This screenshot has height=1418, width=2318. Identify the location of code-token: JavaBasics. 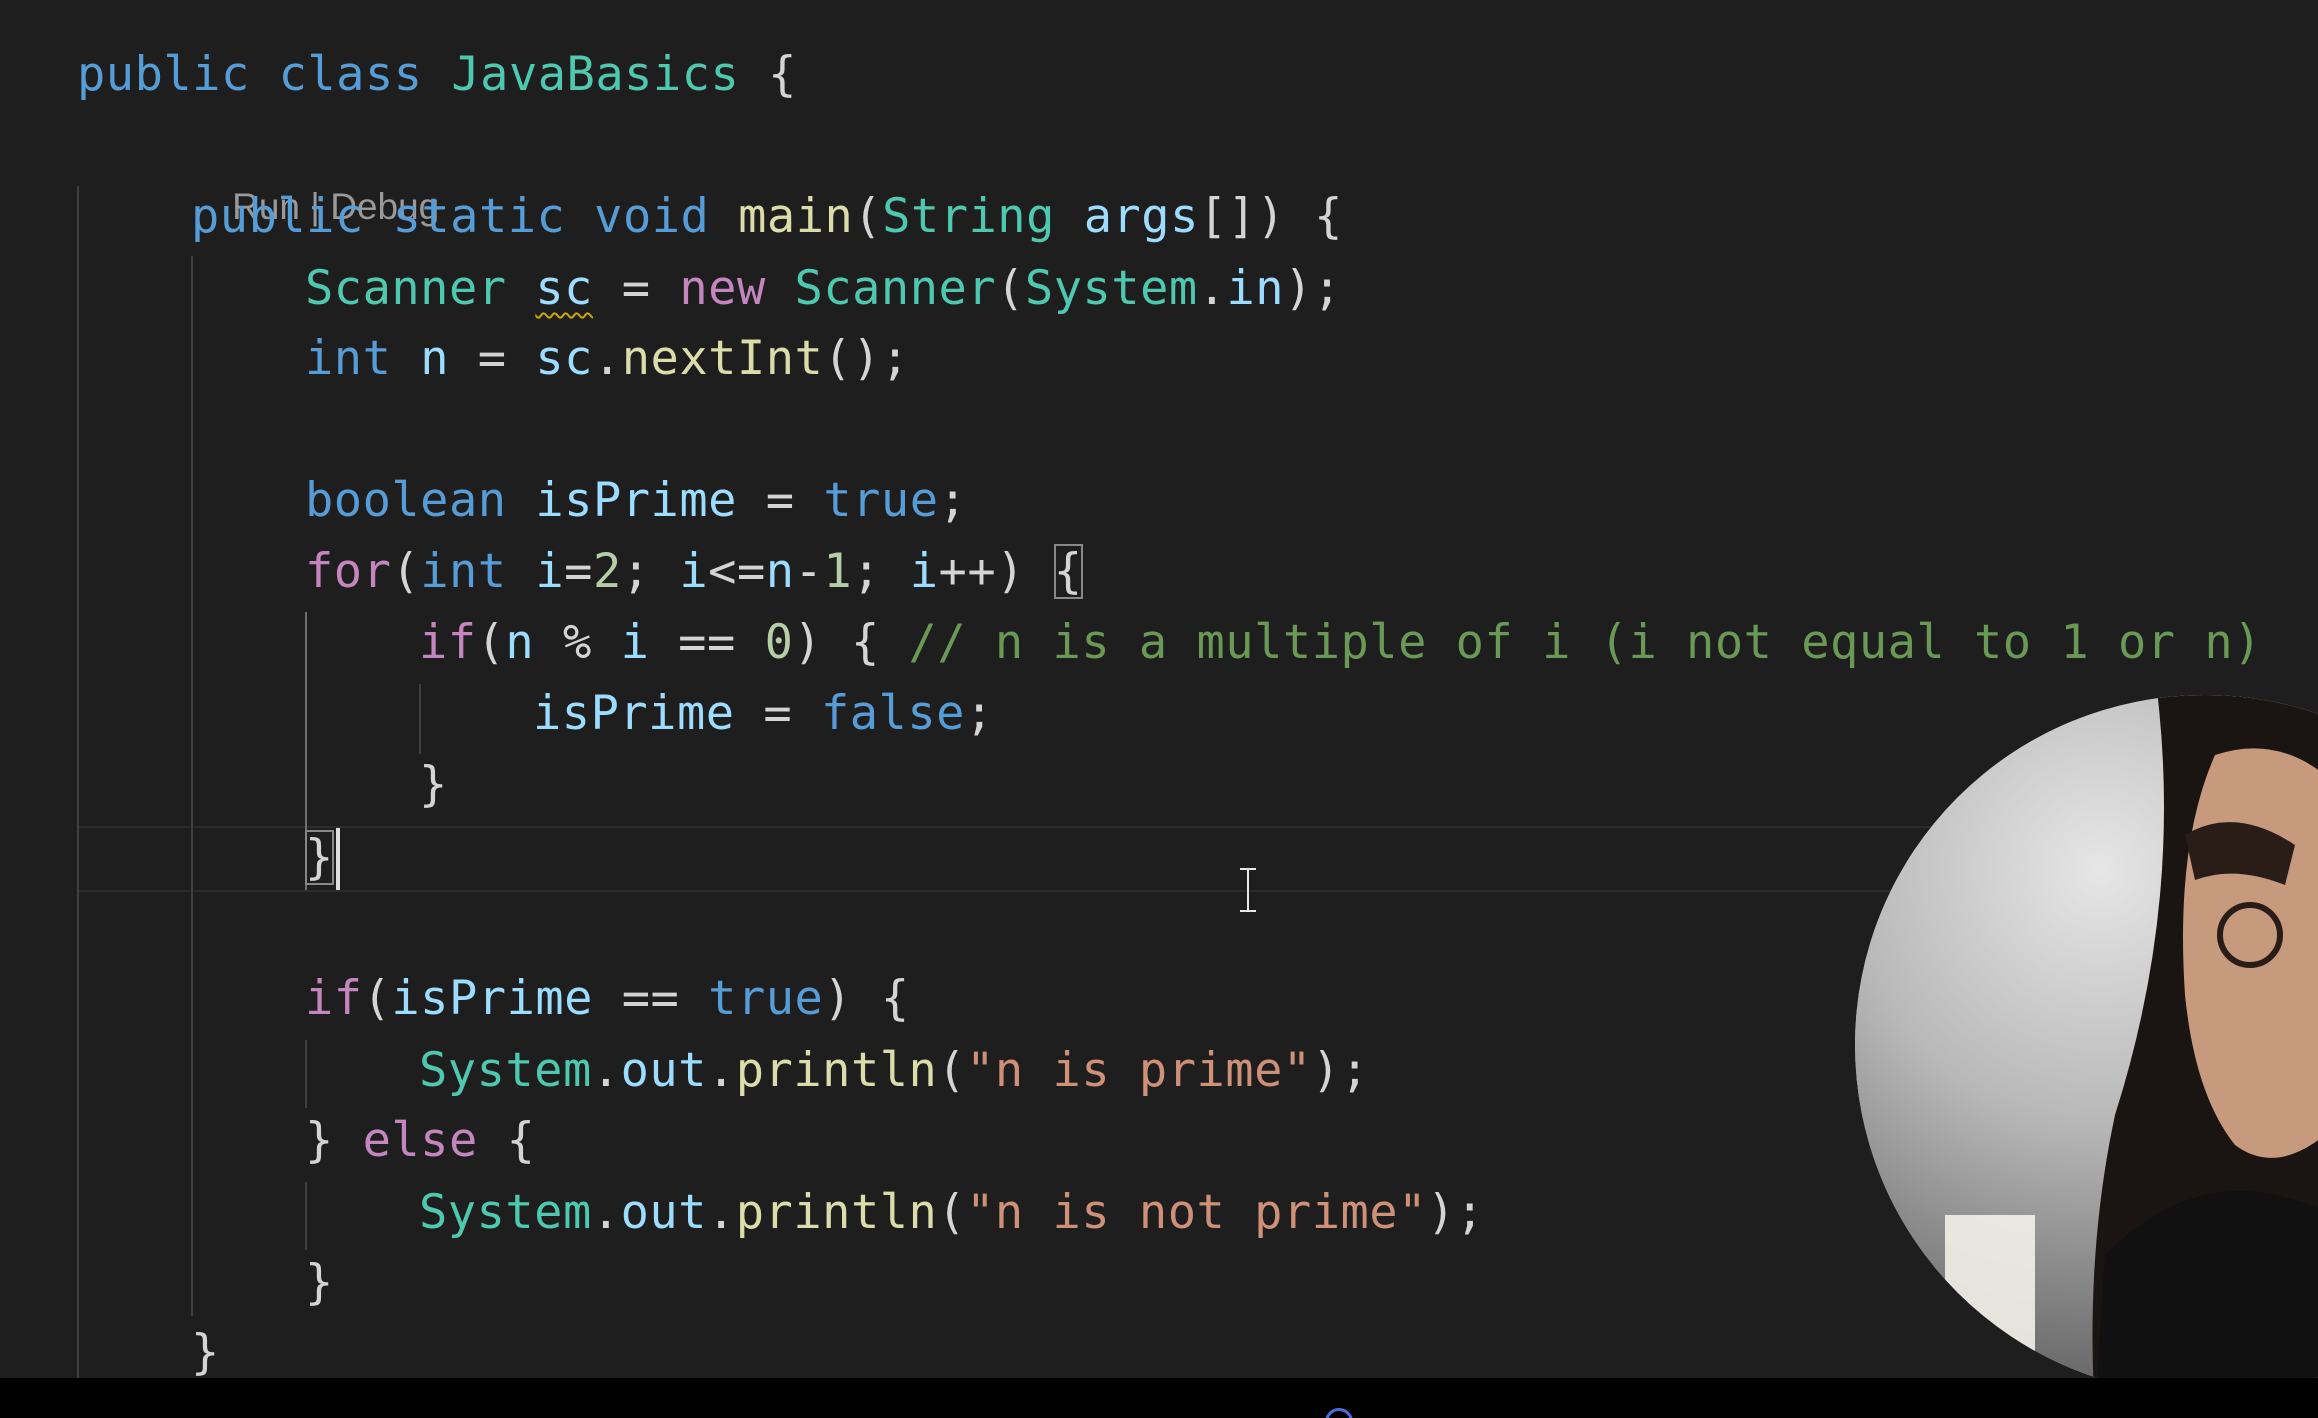
(595, 74).